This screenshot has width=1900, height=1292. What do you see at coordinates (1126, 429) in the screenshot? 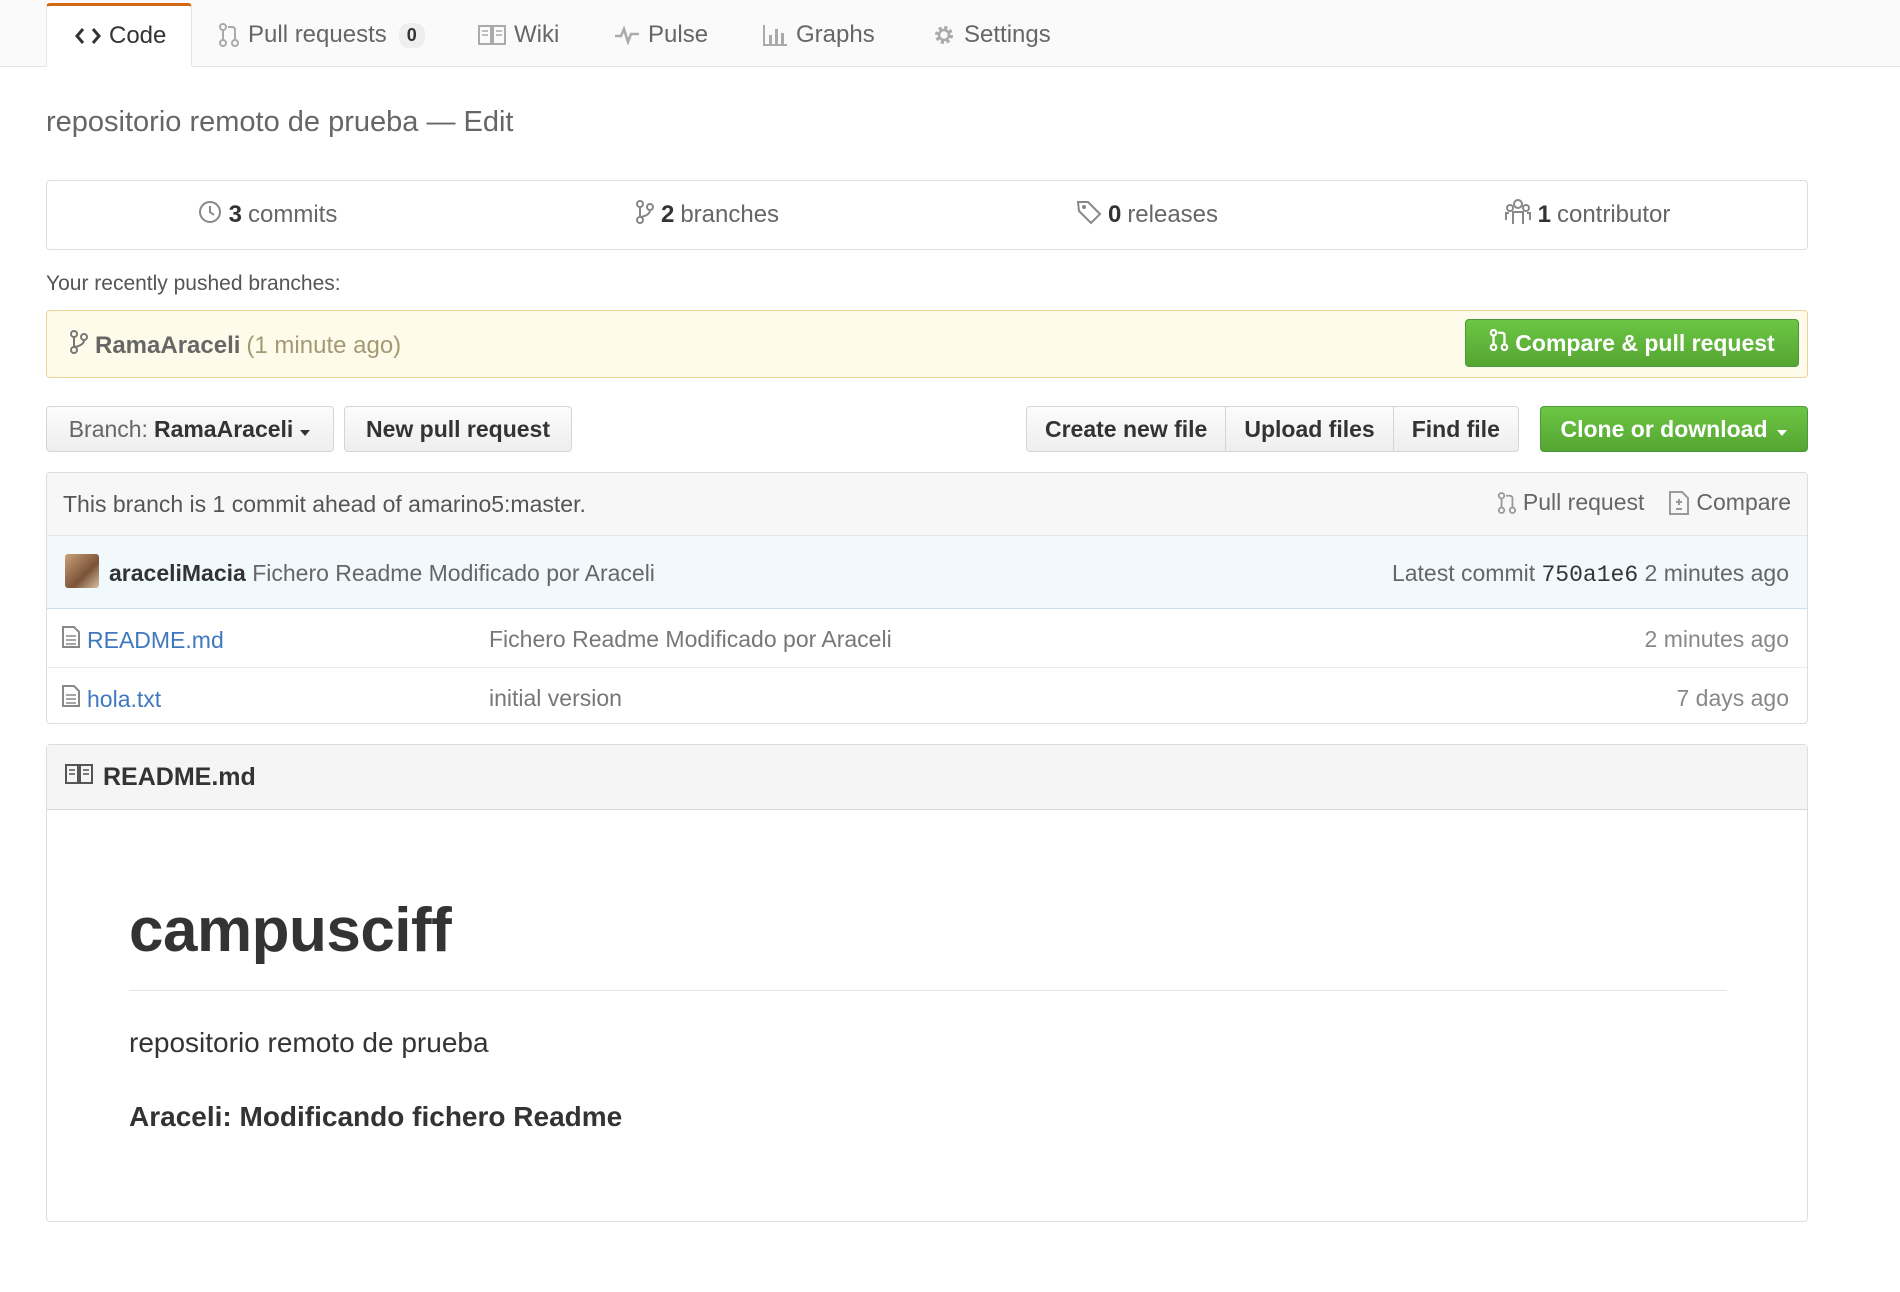
I see `create-new-file-button: Create new file` at bounding box center [1126, 429].